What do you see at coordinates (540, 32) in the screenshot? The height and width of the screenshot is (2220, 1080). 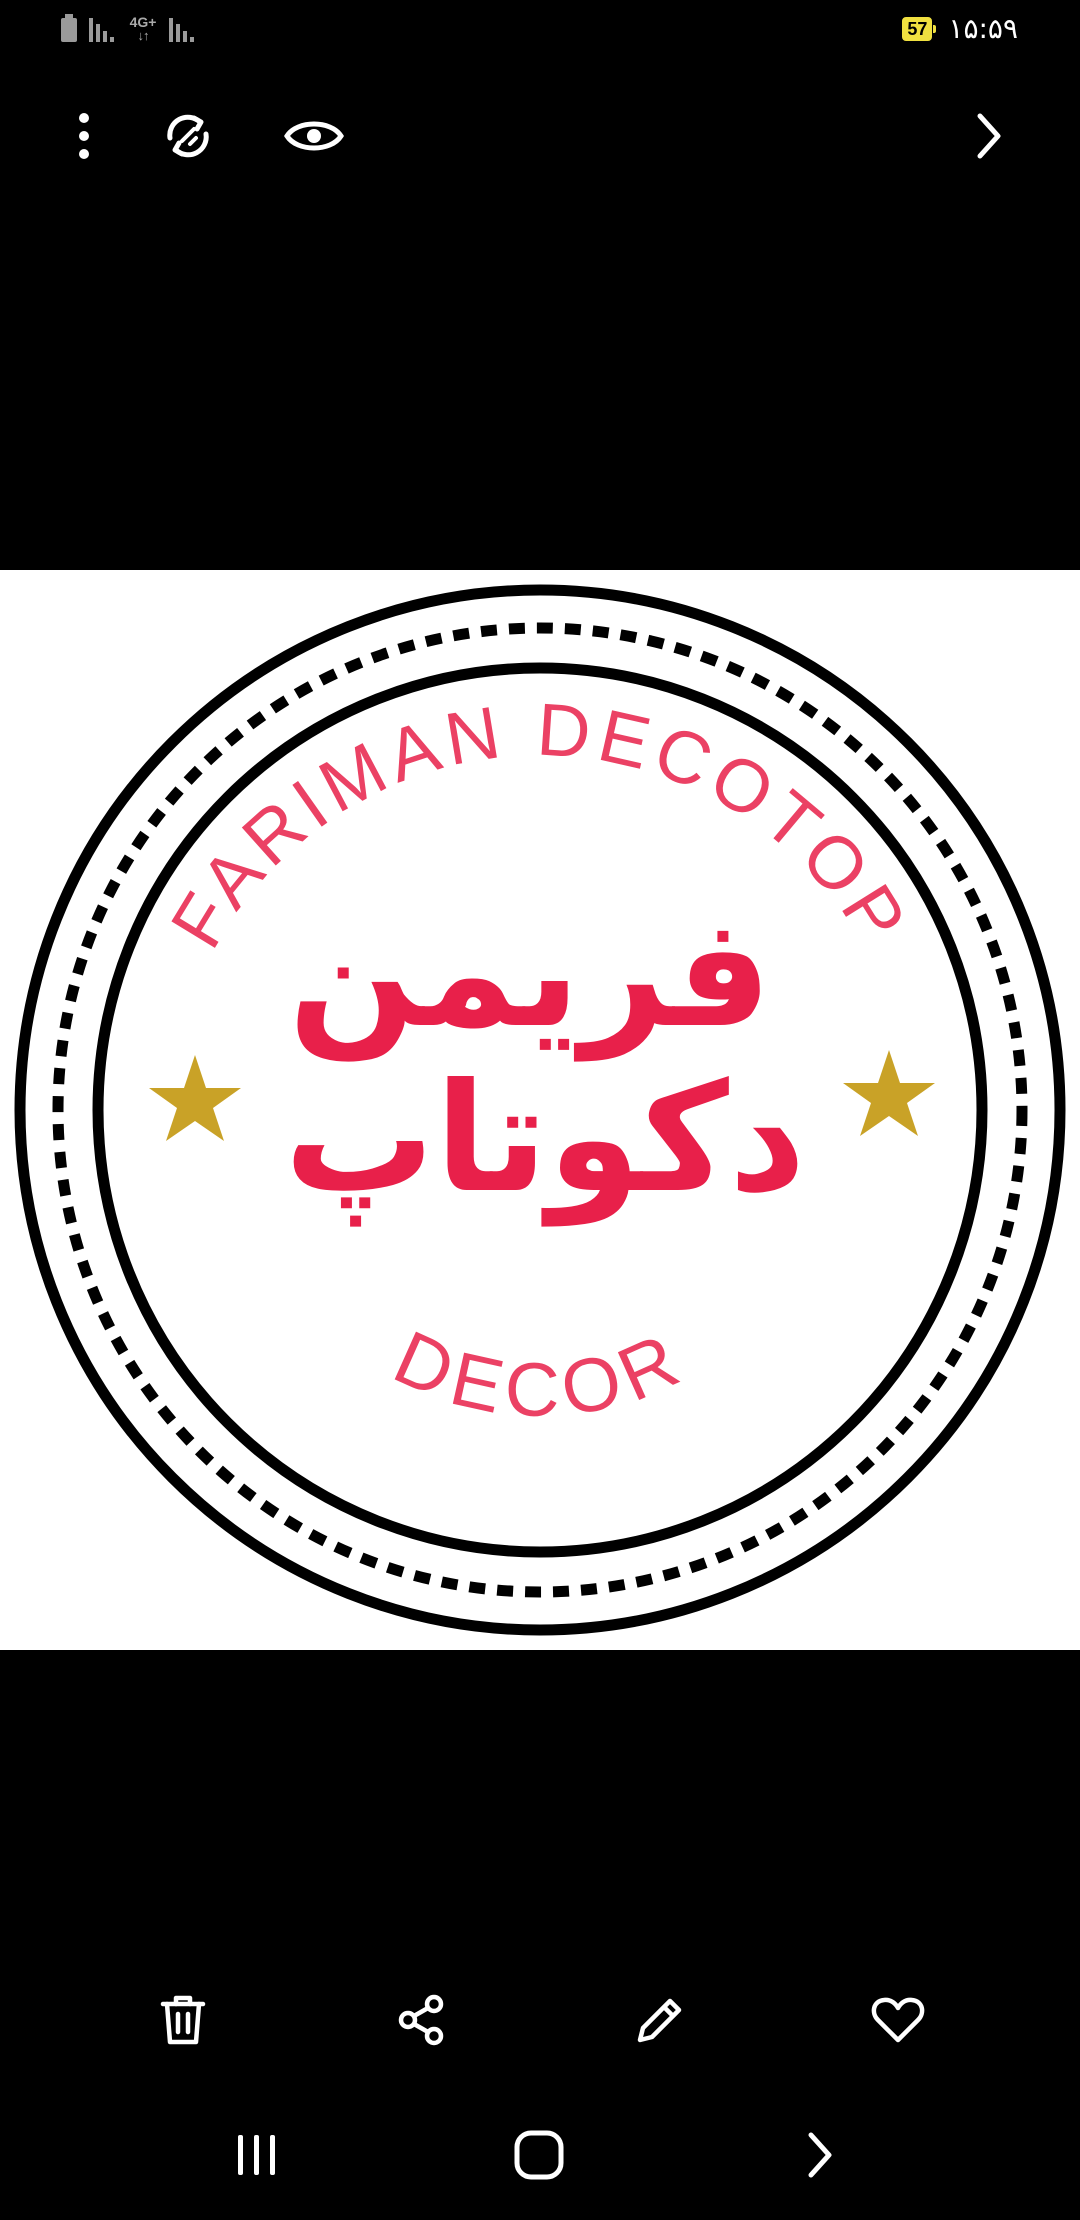 I see `status-bar: 4G+ ↓↑ 57 ۱۵:۵۹` at bounding box center [540, 32].